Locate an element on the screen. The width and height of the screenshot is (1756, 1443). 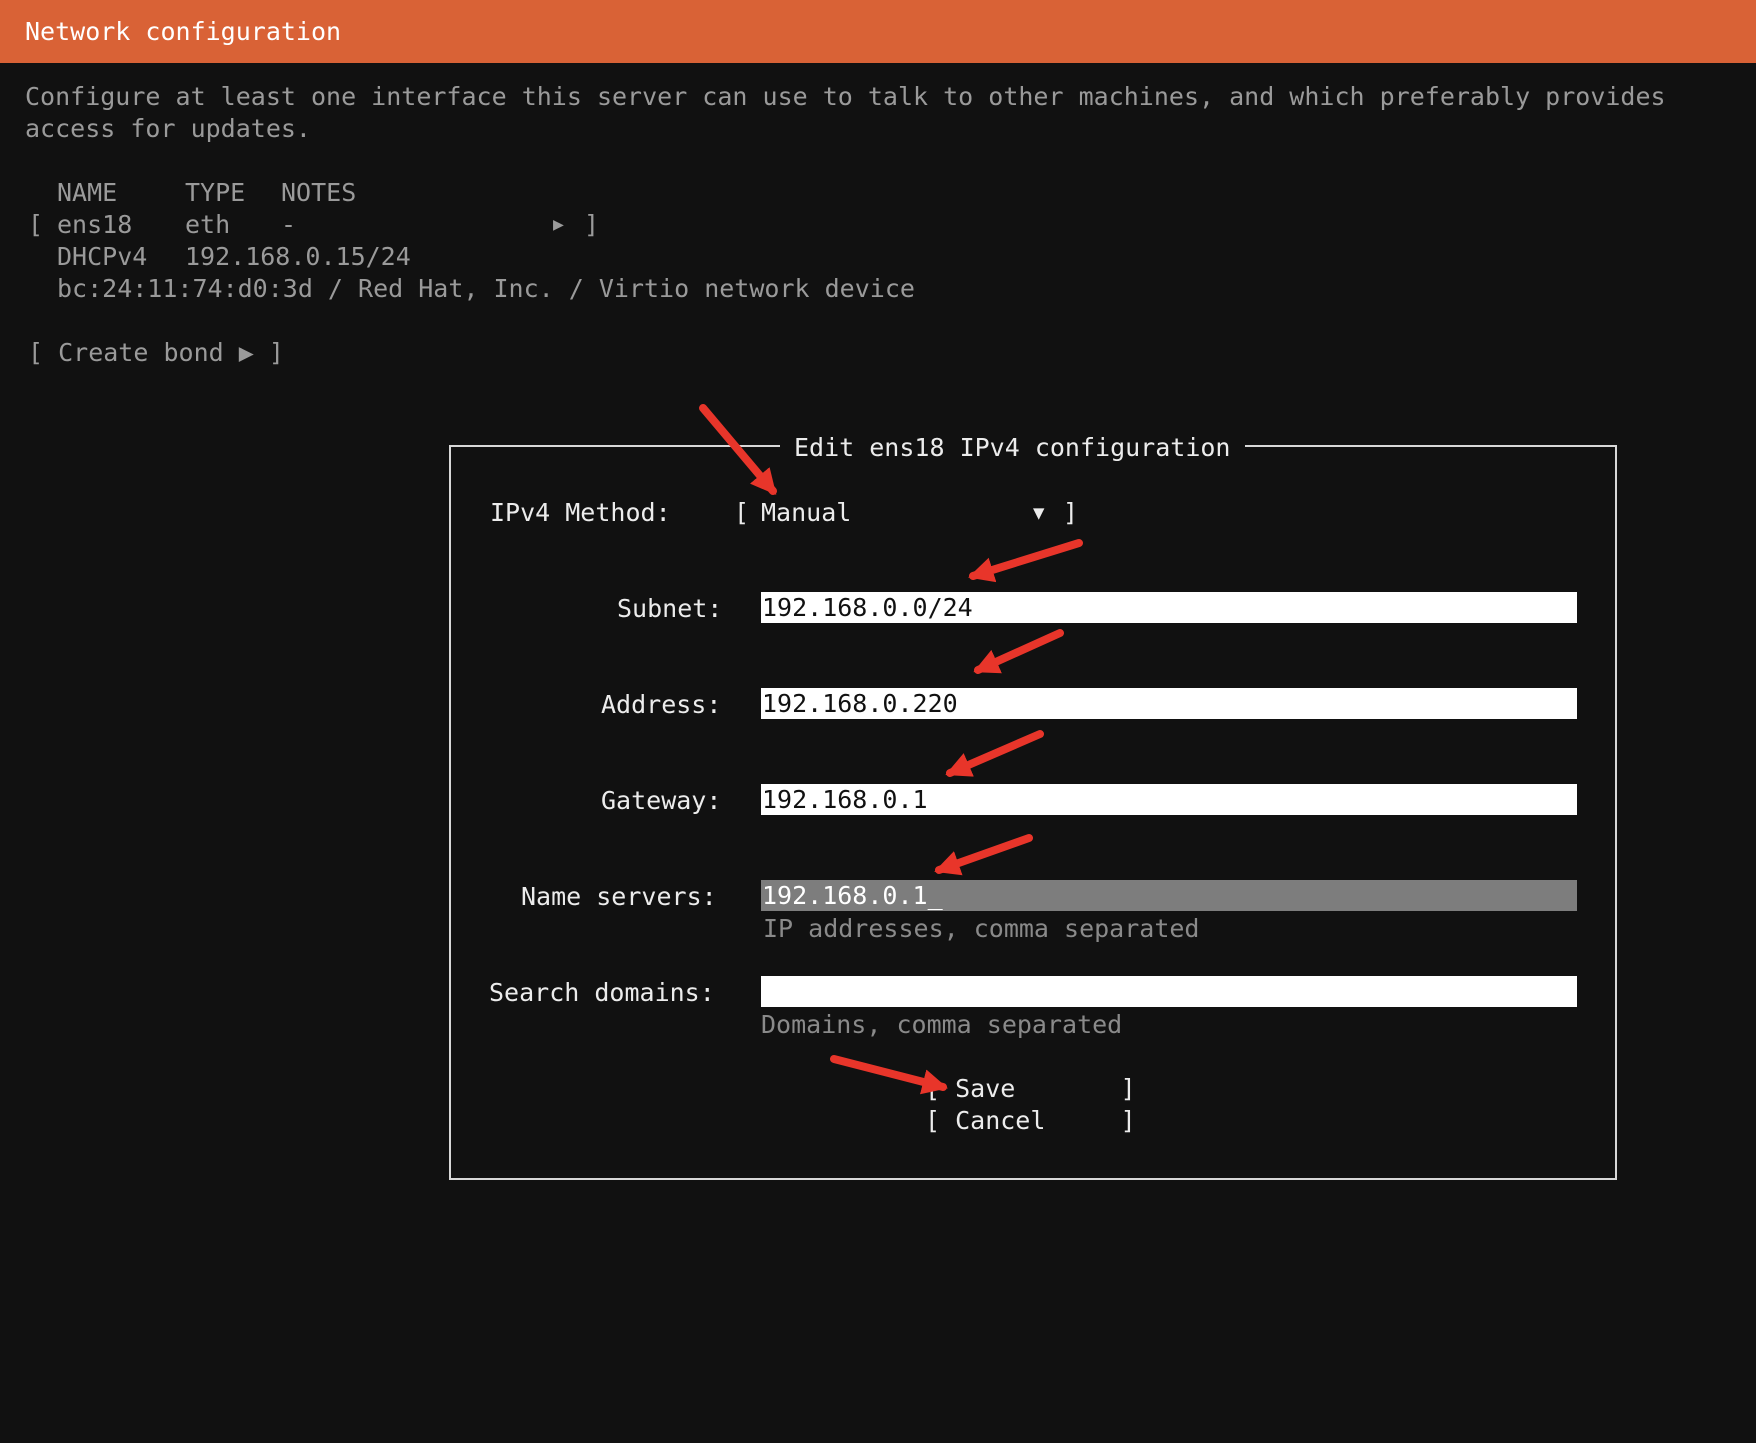
expand-arrow-icon: ▶ is located at coordinates (558, 224).